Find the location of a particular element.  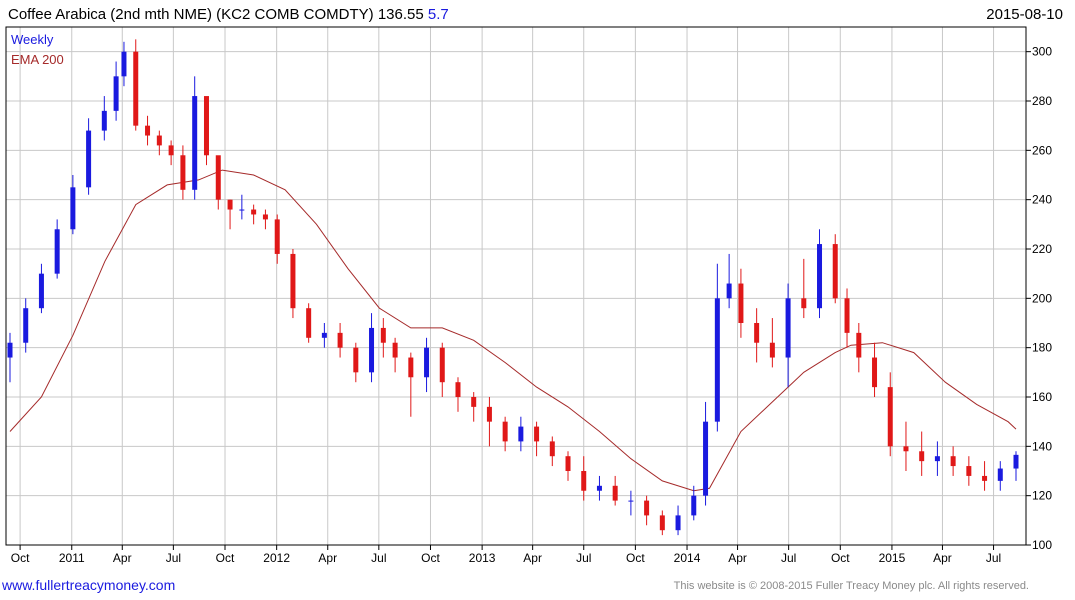

y-tick-label: 240 is located at coordinates (1042, 200).